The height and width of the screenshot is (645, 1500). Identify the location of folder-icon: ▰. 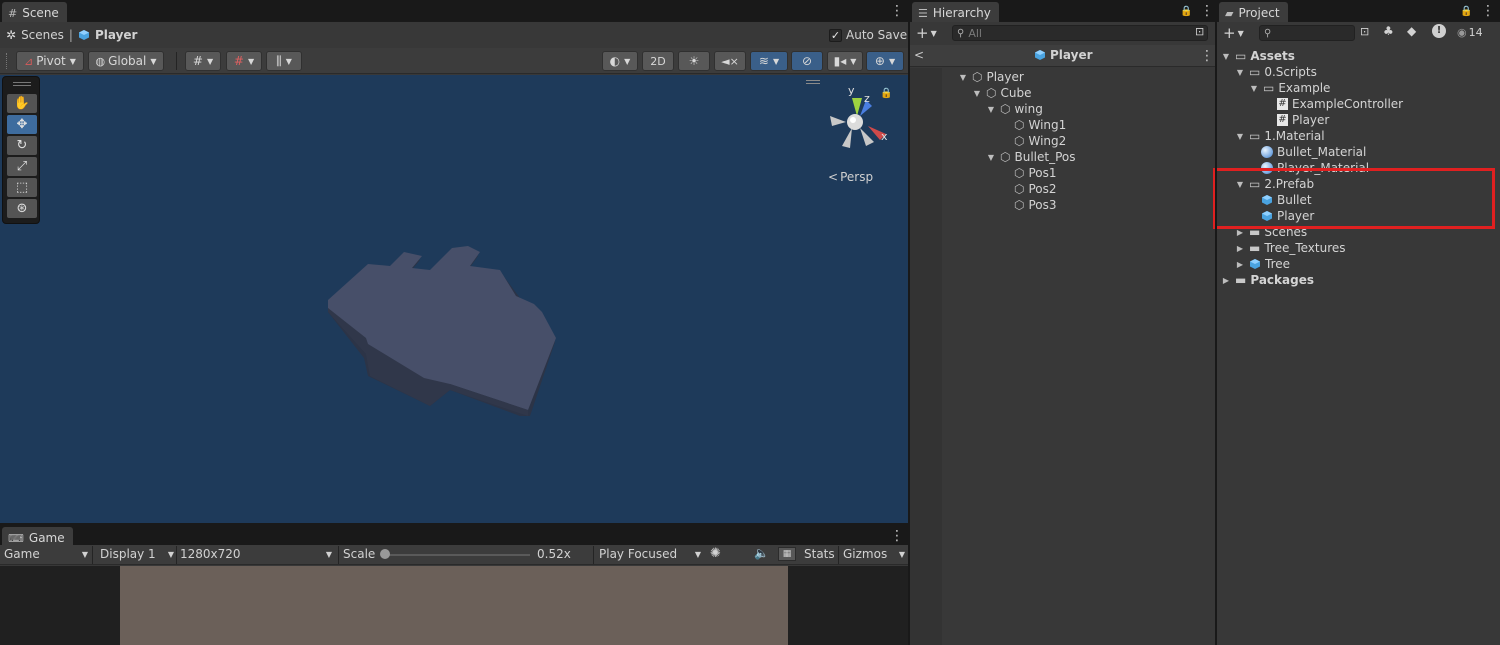
(1229, 13).